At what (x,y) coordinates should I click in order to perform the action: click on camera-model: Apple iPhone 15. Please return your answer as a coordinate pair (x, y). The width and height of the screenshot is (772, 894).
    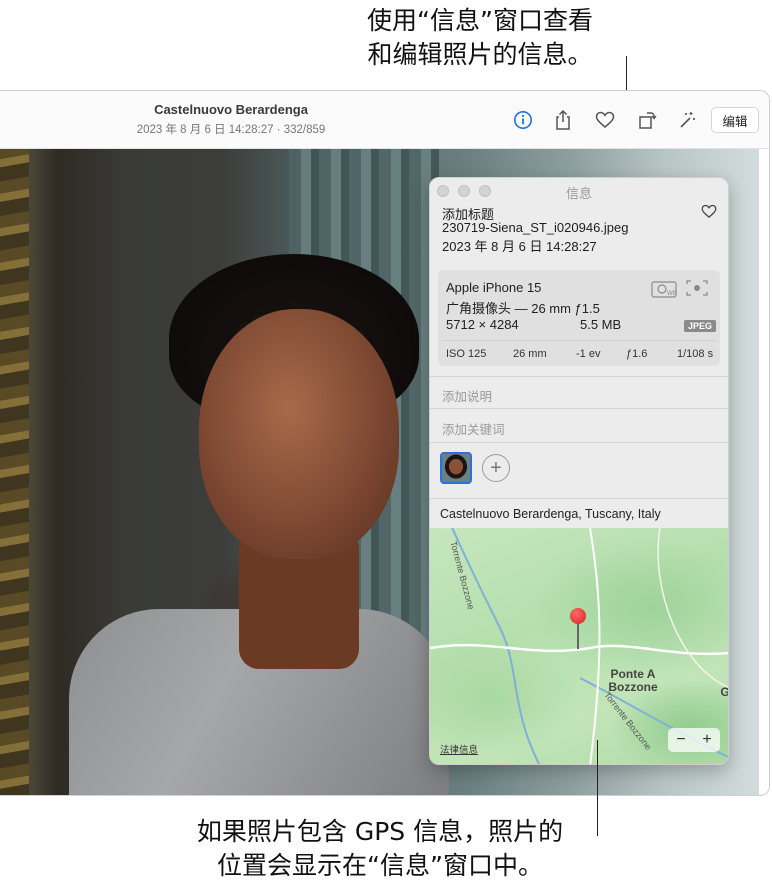
    Looking at the image, I should click on (494, 287).